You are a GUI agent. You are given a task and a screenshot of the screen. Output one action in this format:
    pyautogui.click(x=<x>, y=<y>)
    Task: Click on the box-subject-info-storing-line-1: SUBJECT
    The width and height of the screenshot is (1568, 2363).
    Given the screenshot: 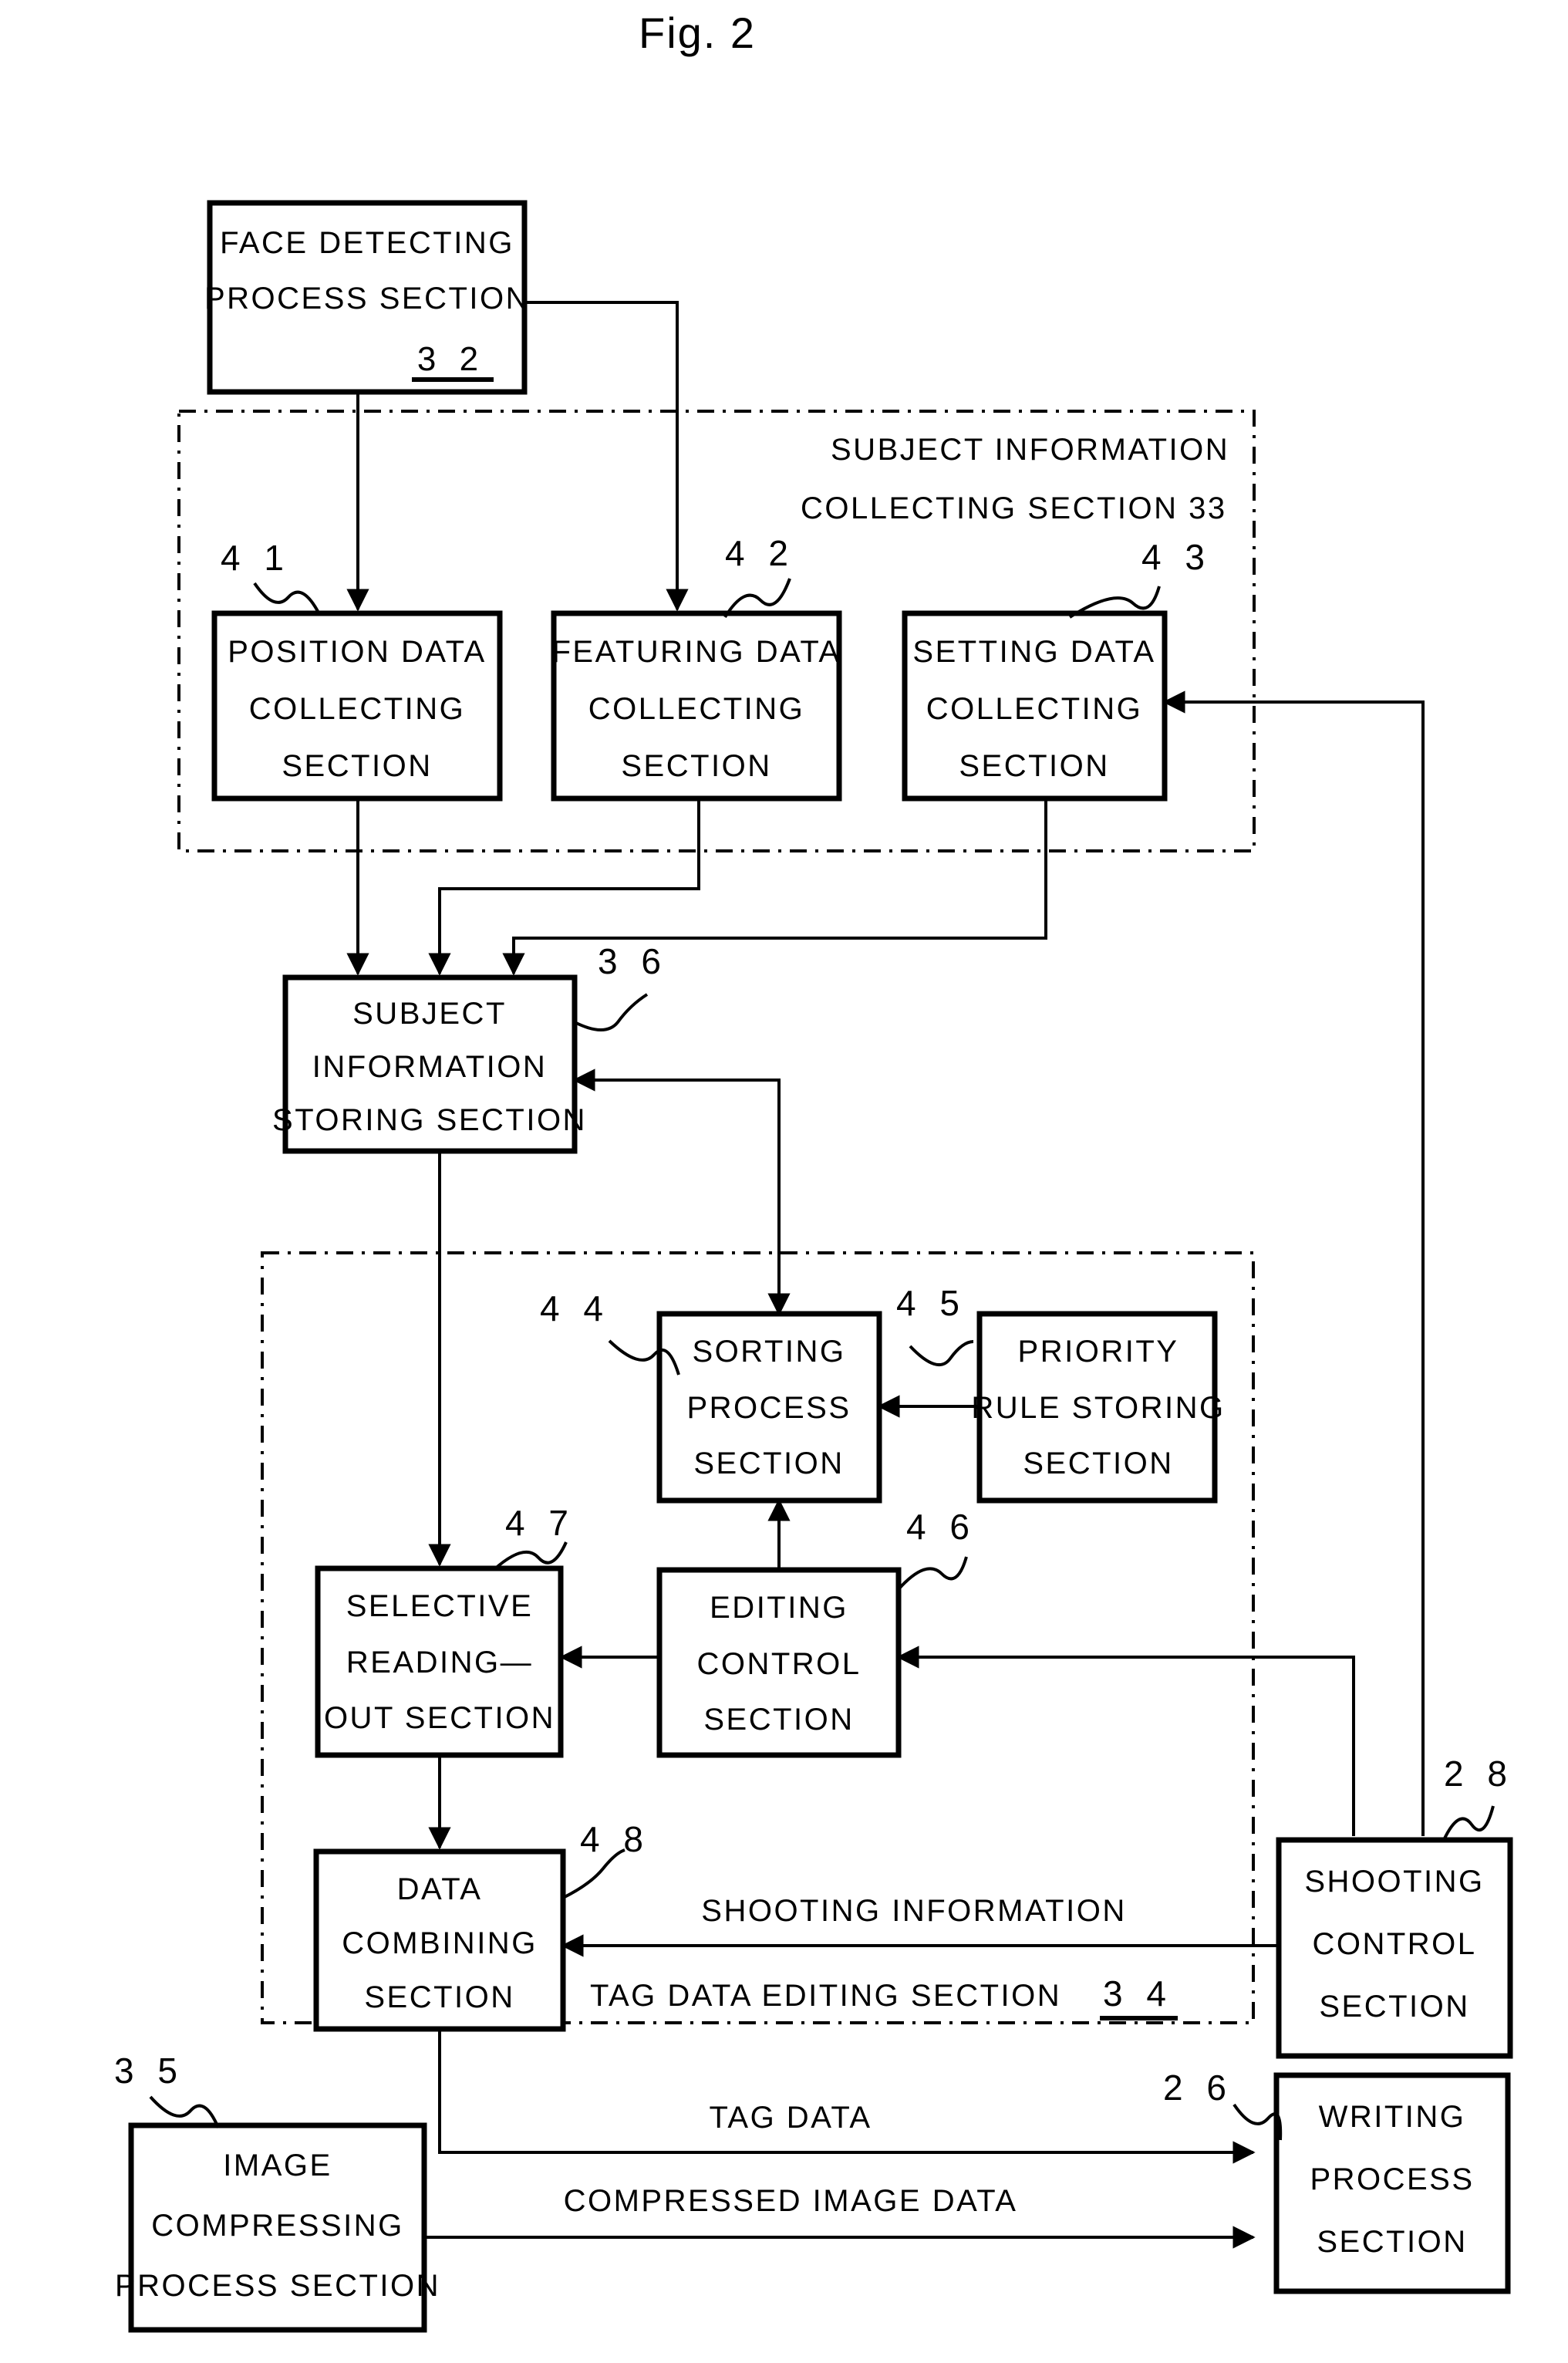 What is the action you would take?
    pyautogui.click(x=430, y=1014)
    